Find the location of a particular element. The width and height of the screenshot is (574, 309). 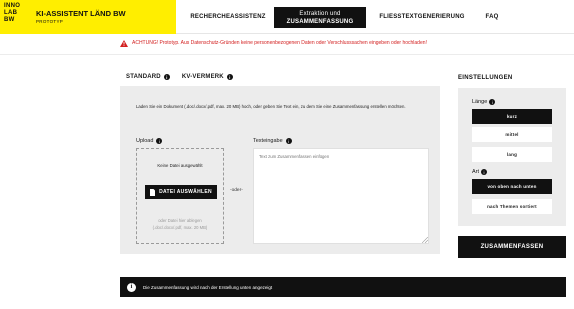

length-option-mittel: mittel is located at coordinates (512, 134).